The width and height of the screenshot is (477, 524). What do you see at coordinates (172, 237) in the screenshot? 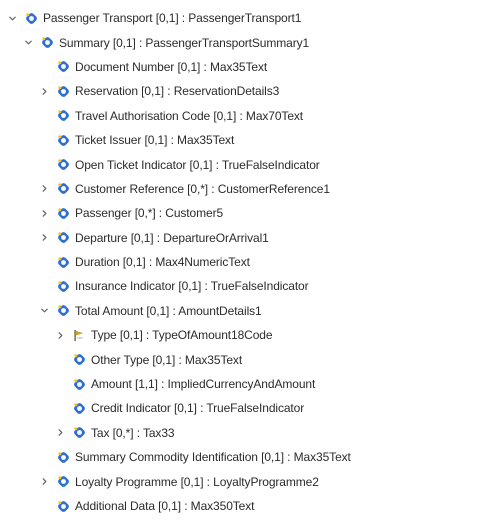
I see `tree-node-label: Departure [0,1] : DepartureOrArrival1` at bounding box center [172, 237].